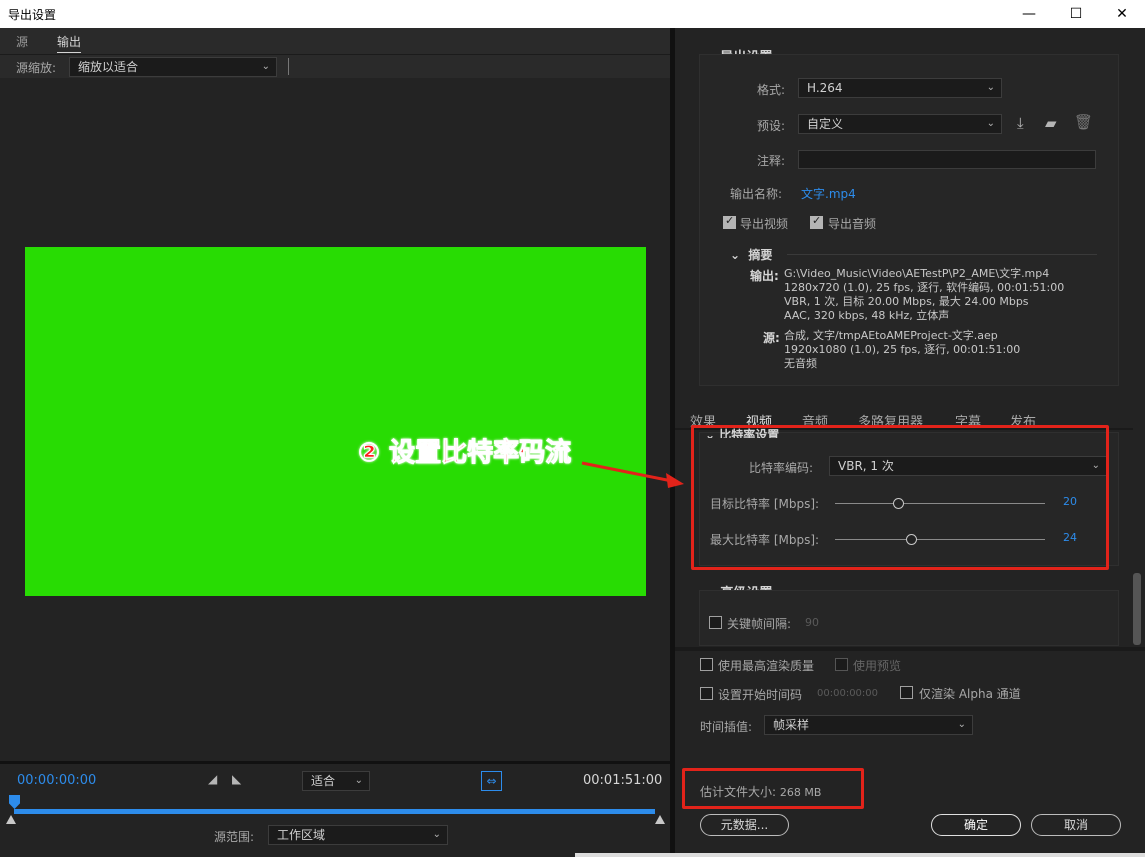 The image size is (1145, 857). Describe the element at coordinates (660, 819) in the screenshot. I see `out-marker-icon` at that location.